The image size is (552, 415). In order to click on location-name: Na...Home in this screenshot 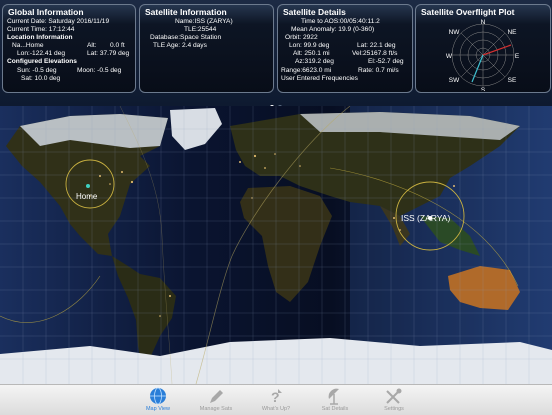, I will do `click(28, 46)`.